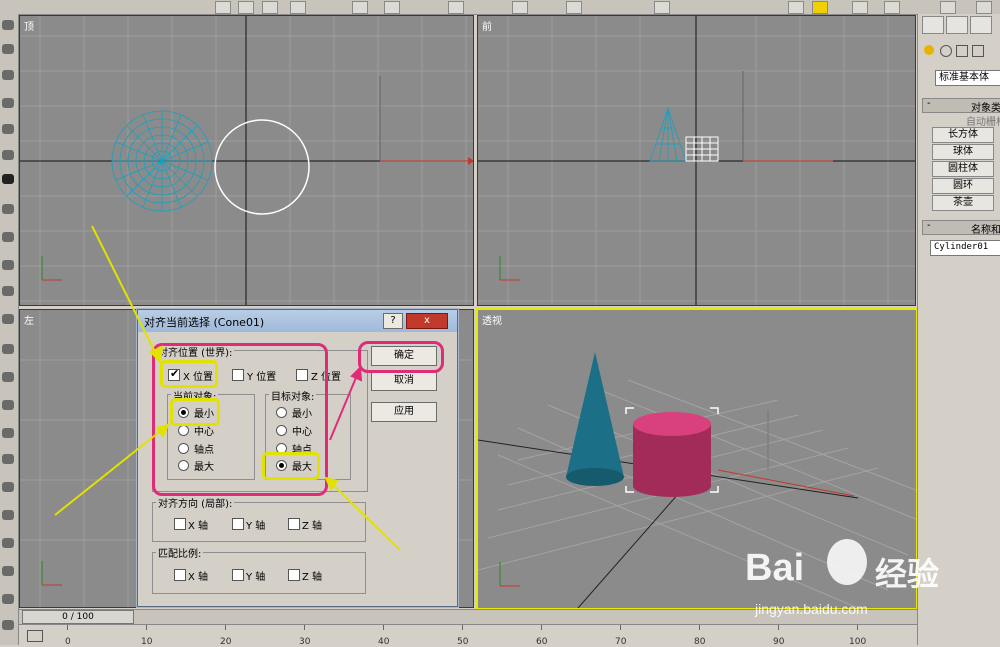 The image size is (1000, 647). What do you see at coordinates (984, 7) in the screenshot?
I see `quick-render-icon` at bounding box center [984, 7].